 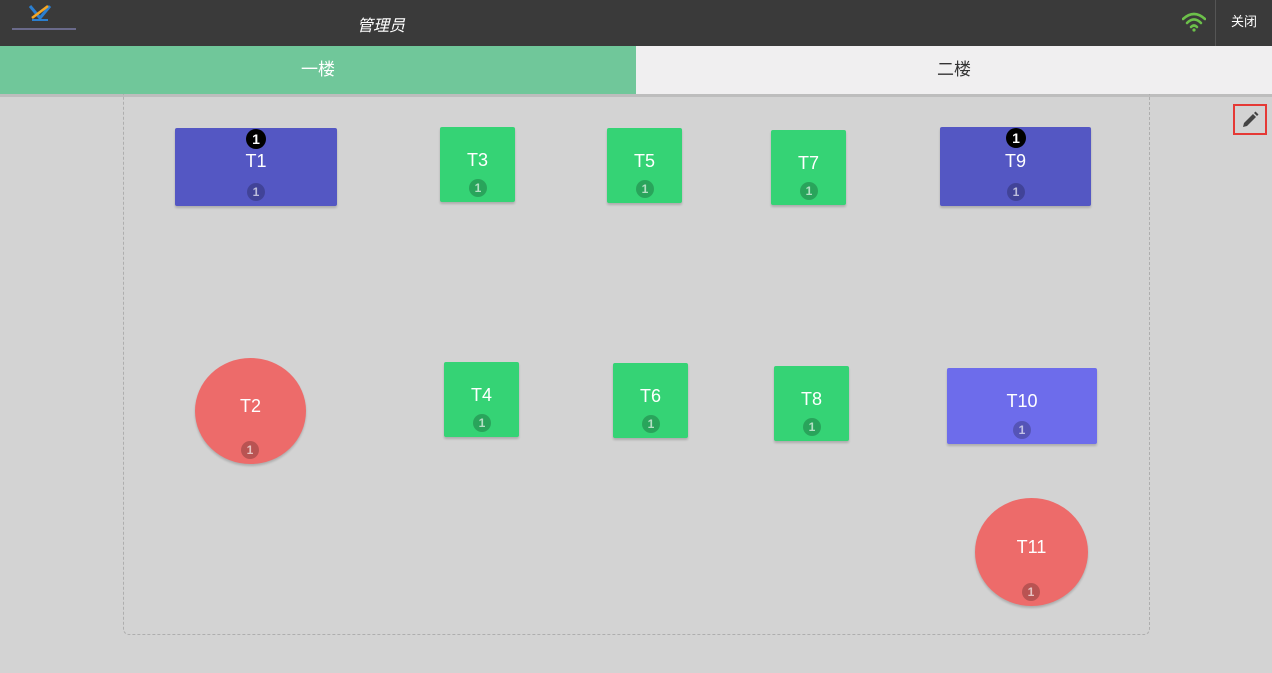 I want to click on edit-layout-button, so click(x=1250, y=119).